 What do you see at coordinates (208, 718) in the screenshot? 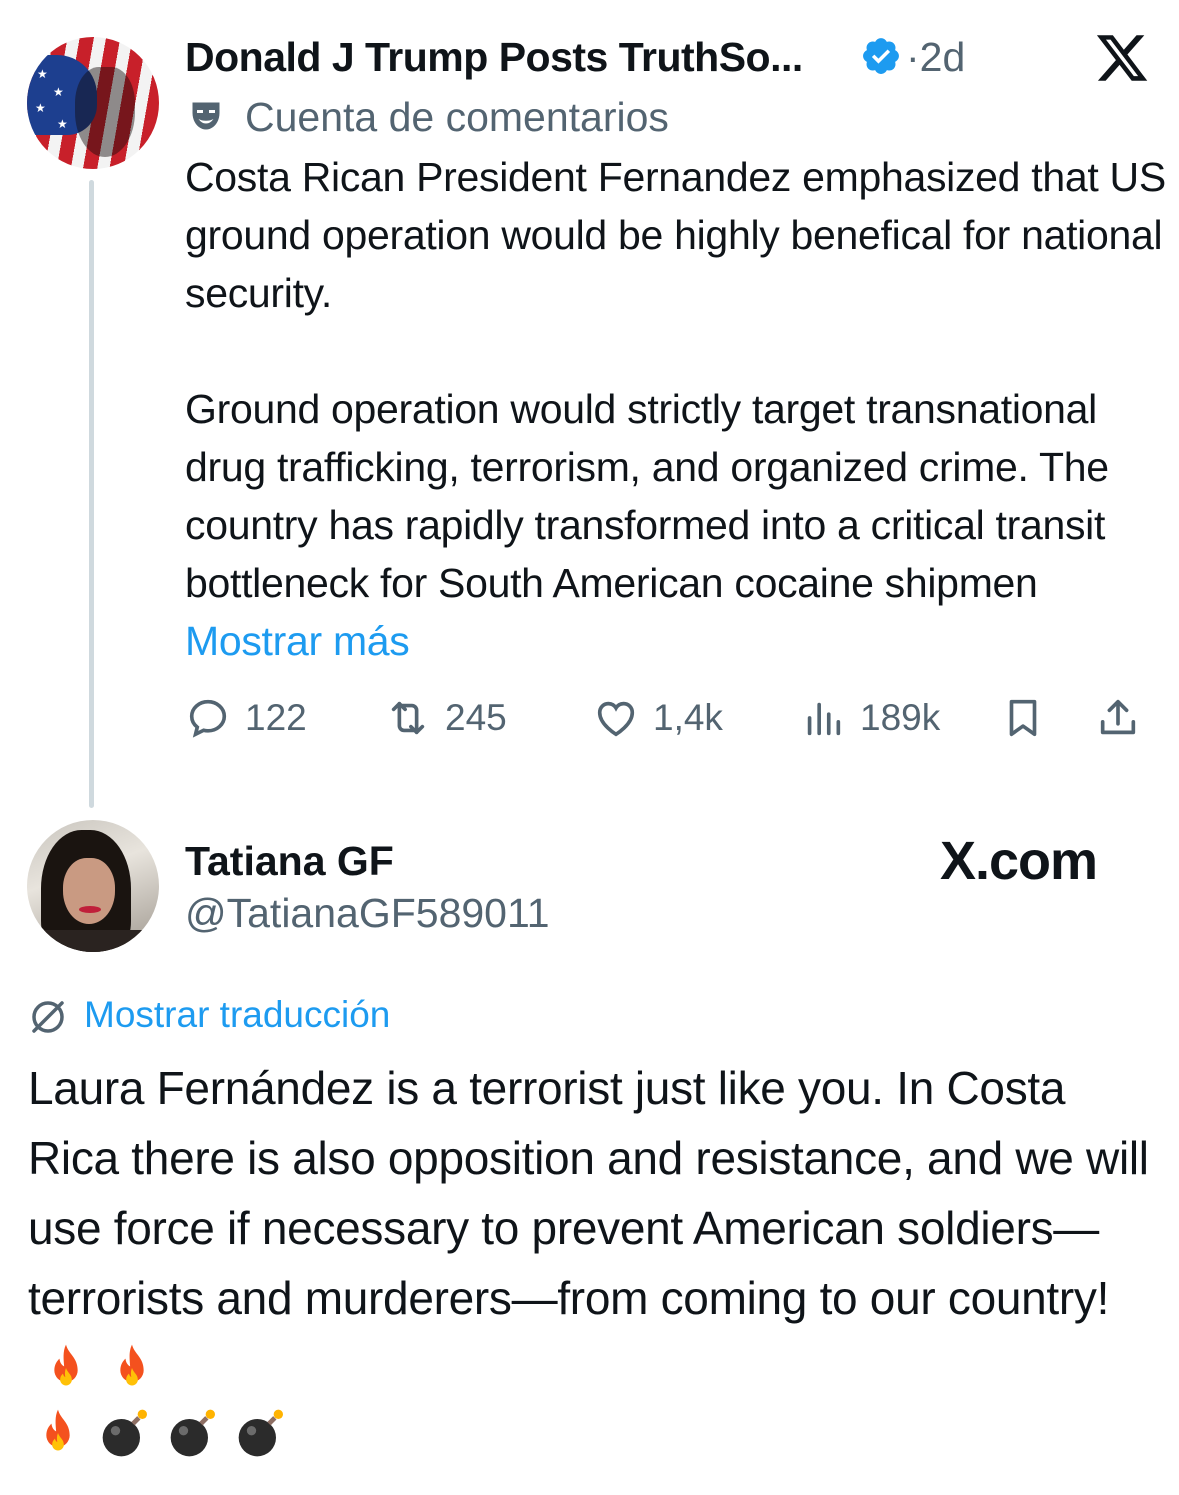
I see `reply-icon` at bounding box center [208, 718].